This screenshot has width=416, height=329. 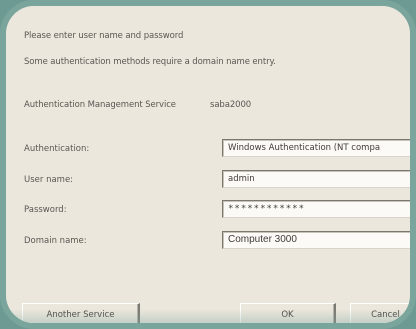 What do you see at coordinates (231, 105) in the screenshot?
I see `service-value: saba2000` at bounding box center [231, 105].